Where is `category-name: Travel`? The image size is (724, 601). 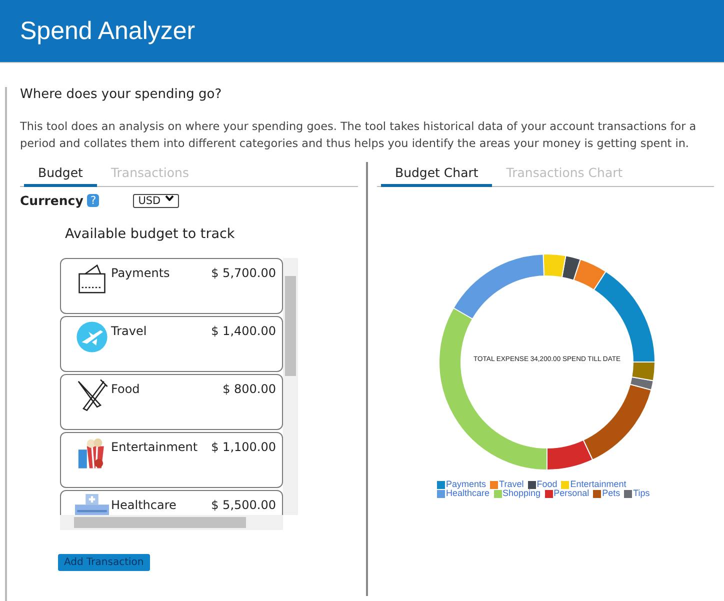 category-name: Travel is located at coordinates (129, 331).